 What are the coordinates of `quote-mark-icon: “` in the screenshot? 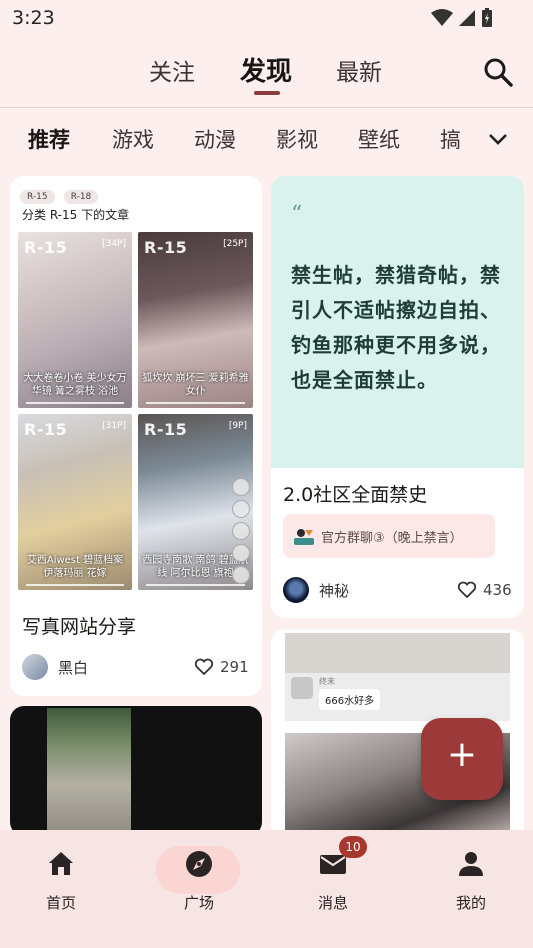 It's located at (297, 214).